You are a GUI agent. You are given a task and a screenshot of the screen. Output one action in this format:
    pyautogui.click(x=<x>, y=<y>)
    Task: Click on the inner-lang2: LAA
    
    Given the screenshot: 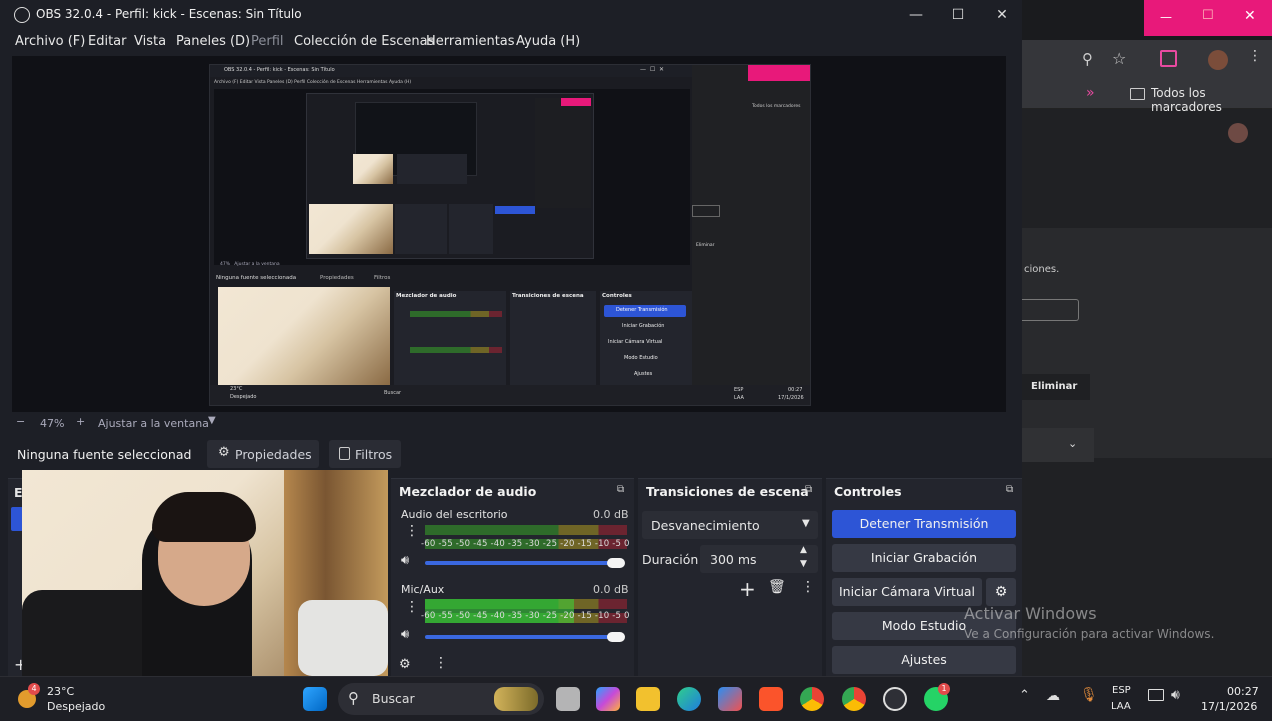 What is the action you would take?
    pyautogui.click(x=739, y=398)
    